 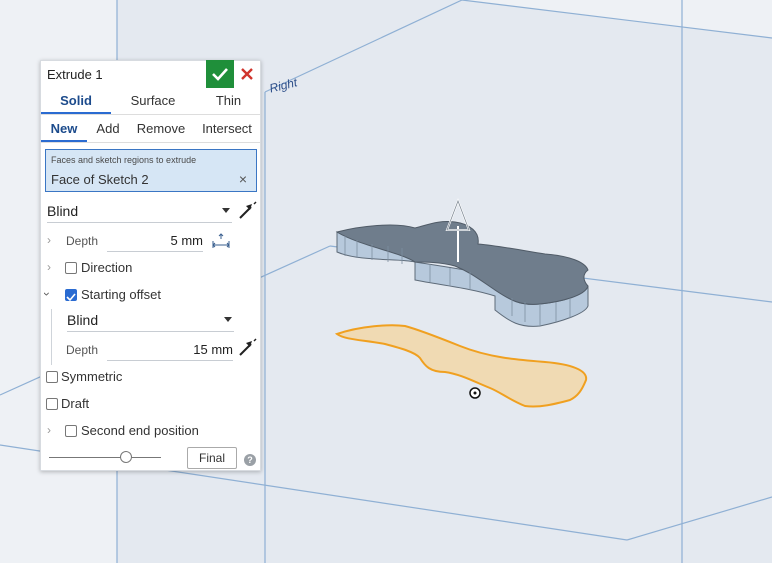 I want to click on clear-selection-icon: ×, so click(x=243, y=179).